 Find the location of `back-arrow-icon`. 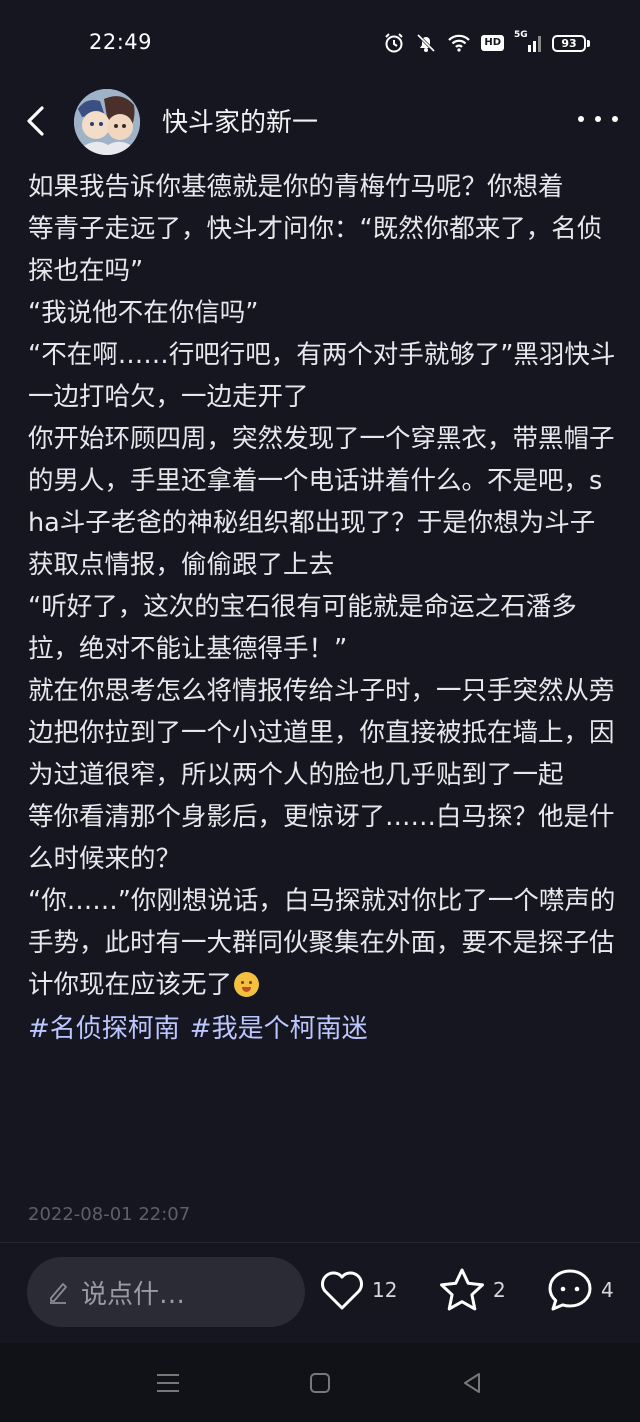

back-arrow-icon is located at coordinates (35, 121).